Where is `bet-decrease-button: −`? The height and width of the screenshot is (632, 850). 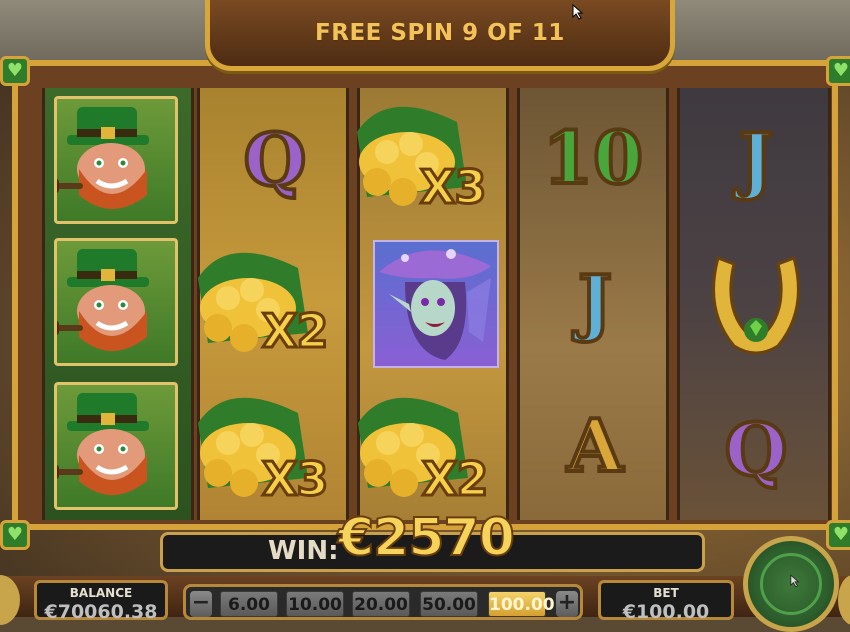 bet-decrease-button: − is located at coordinates (201, 604).